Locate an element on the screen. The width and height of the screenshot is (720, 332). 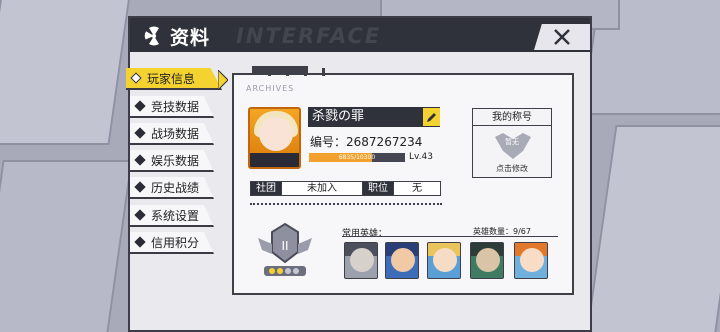
position-value: 无 is located at coordinates (417, 188).